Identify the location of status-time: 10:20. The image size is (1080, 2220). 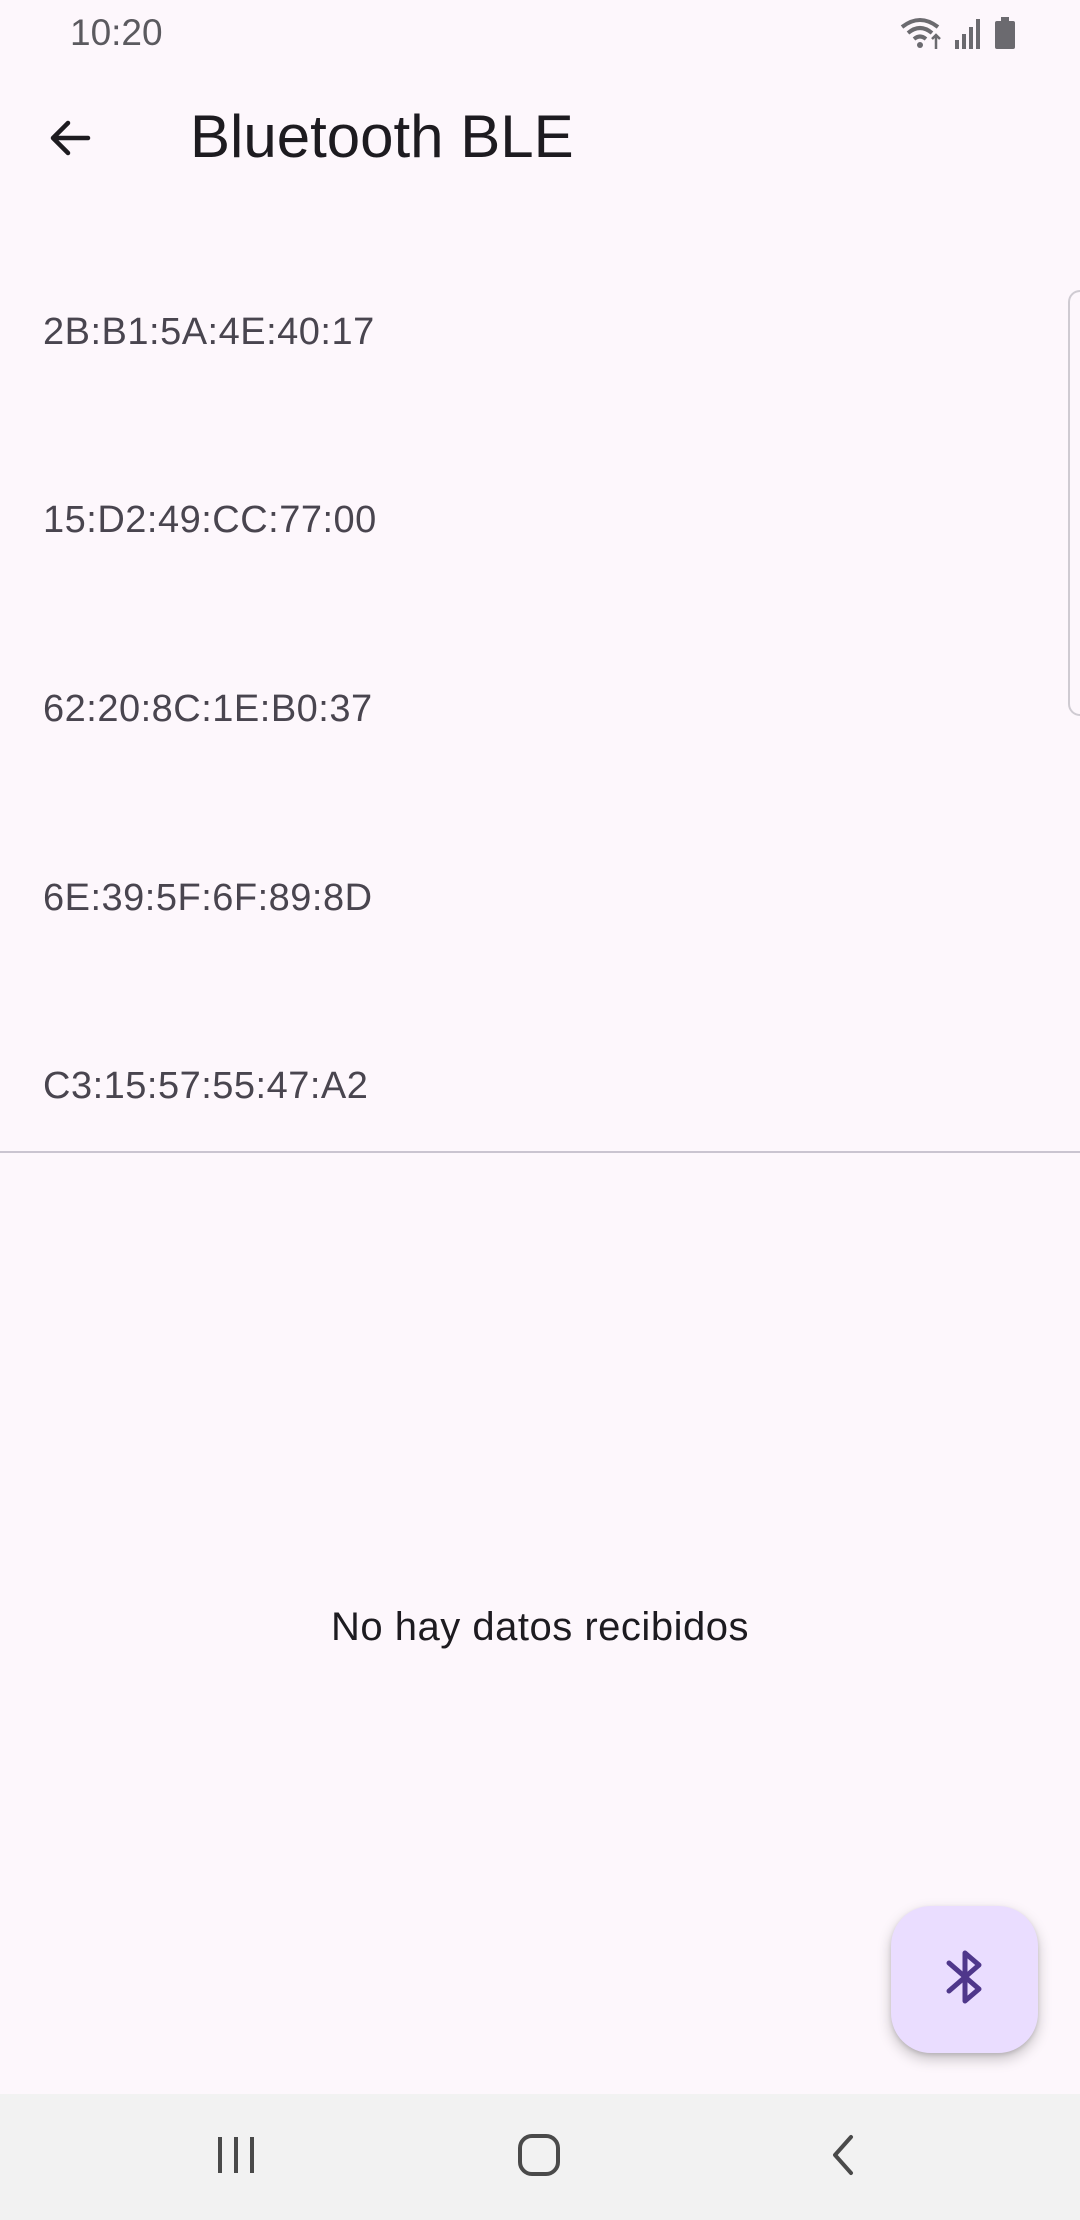
(116, 32).